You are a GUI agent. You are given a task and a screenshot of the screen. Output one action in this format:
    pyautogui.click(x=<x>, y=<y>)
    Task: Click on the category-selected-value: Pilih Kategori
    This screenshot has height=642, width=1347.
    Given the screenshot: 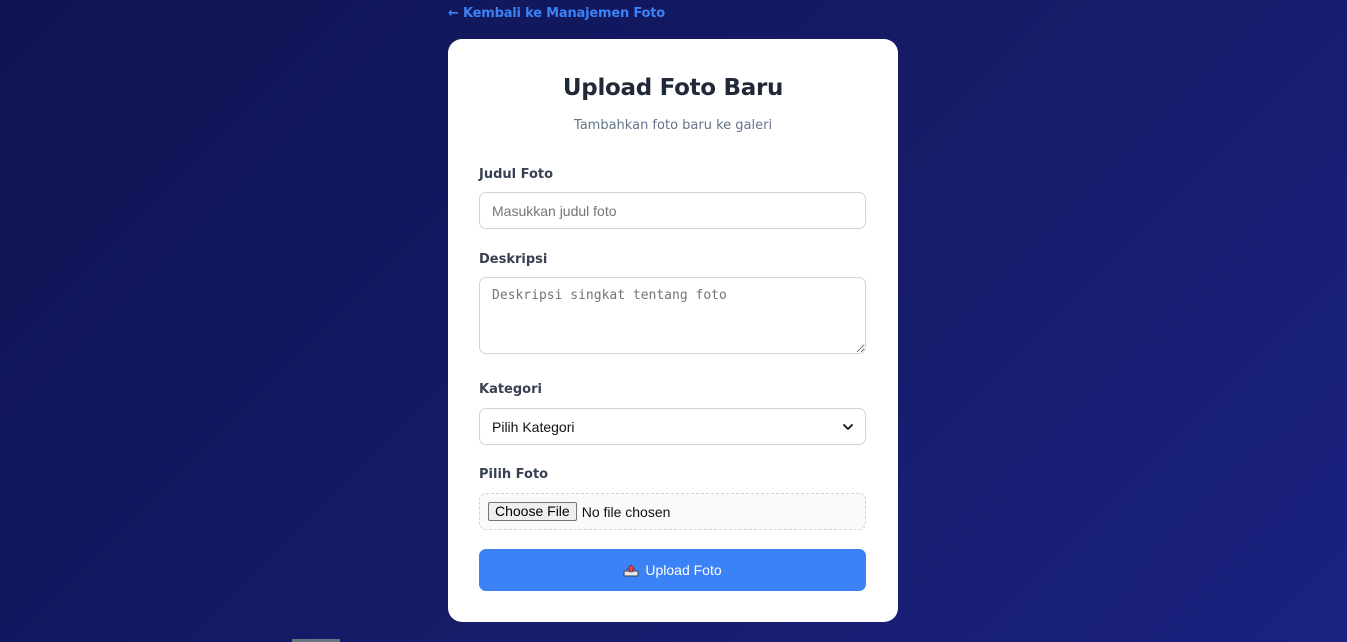 What is the action you would take?
    pyautogui.click(x=533, y=426)
    